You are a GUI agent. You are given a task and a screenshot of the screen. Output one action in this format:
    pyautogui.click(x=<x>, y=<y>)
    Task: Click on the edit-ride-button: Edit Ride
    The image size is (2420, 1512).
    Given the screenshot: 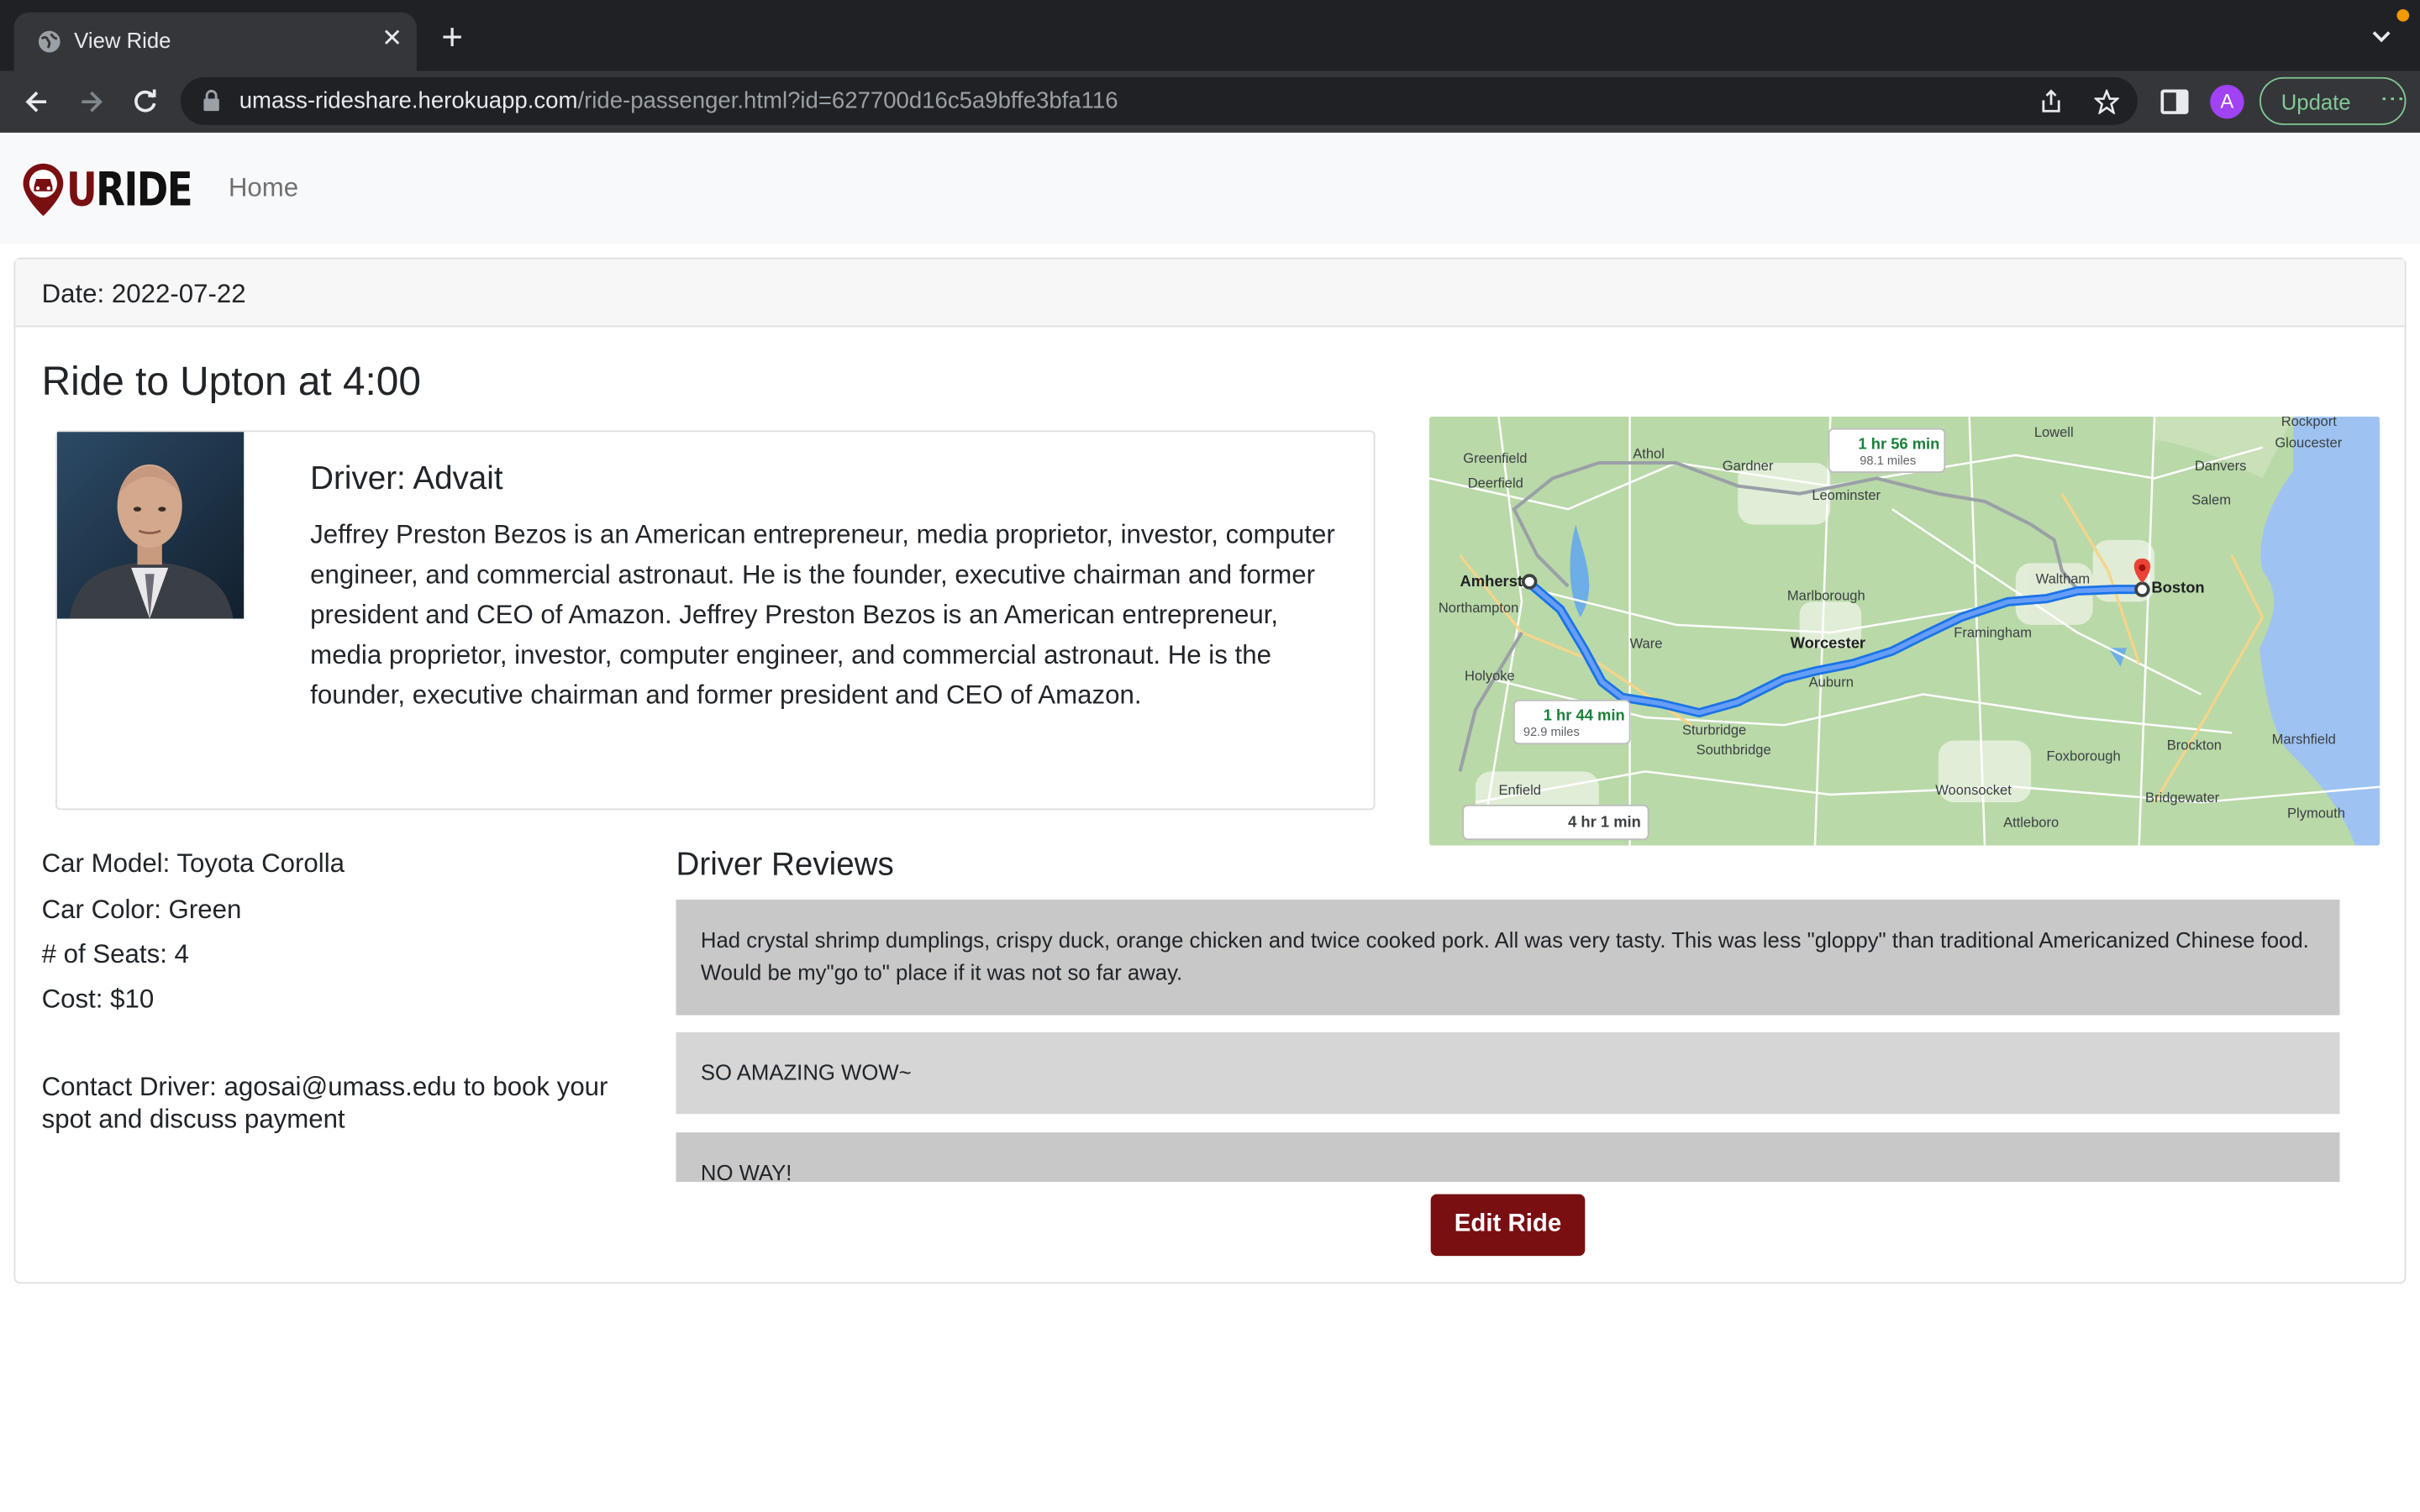 What is the action you would take?
    pyautogui.click(x=1508, y=1225)
    